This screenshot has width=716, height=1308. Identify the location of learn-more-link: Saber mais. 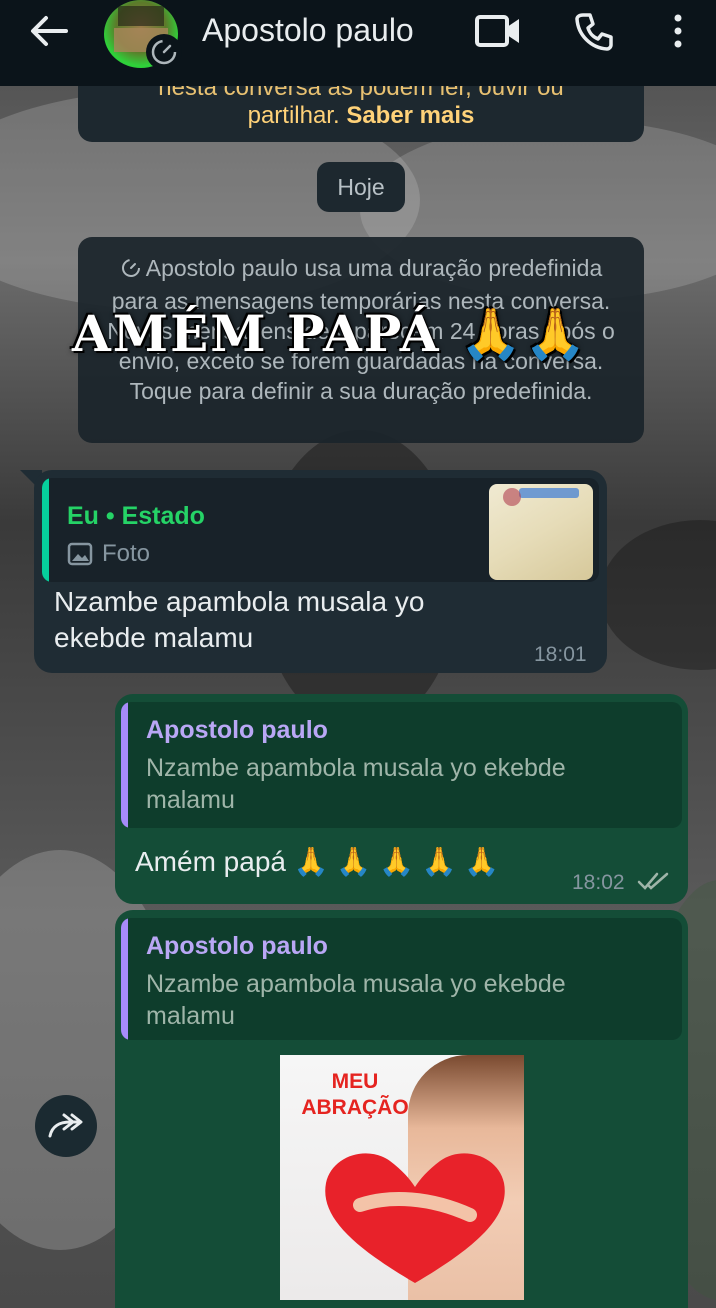
(410, 115).